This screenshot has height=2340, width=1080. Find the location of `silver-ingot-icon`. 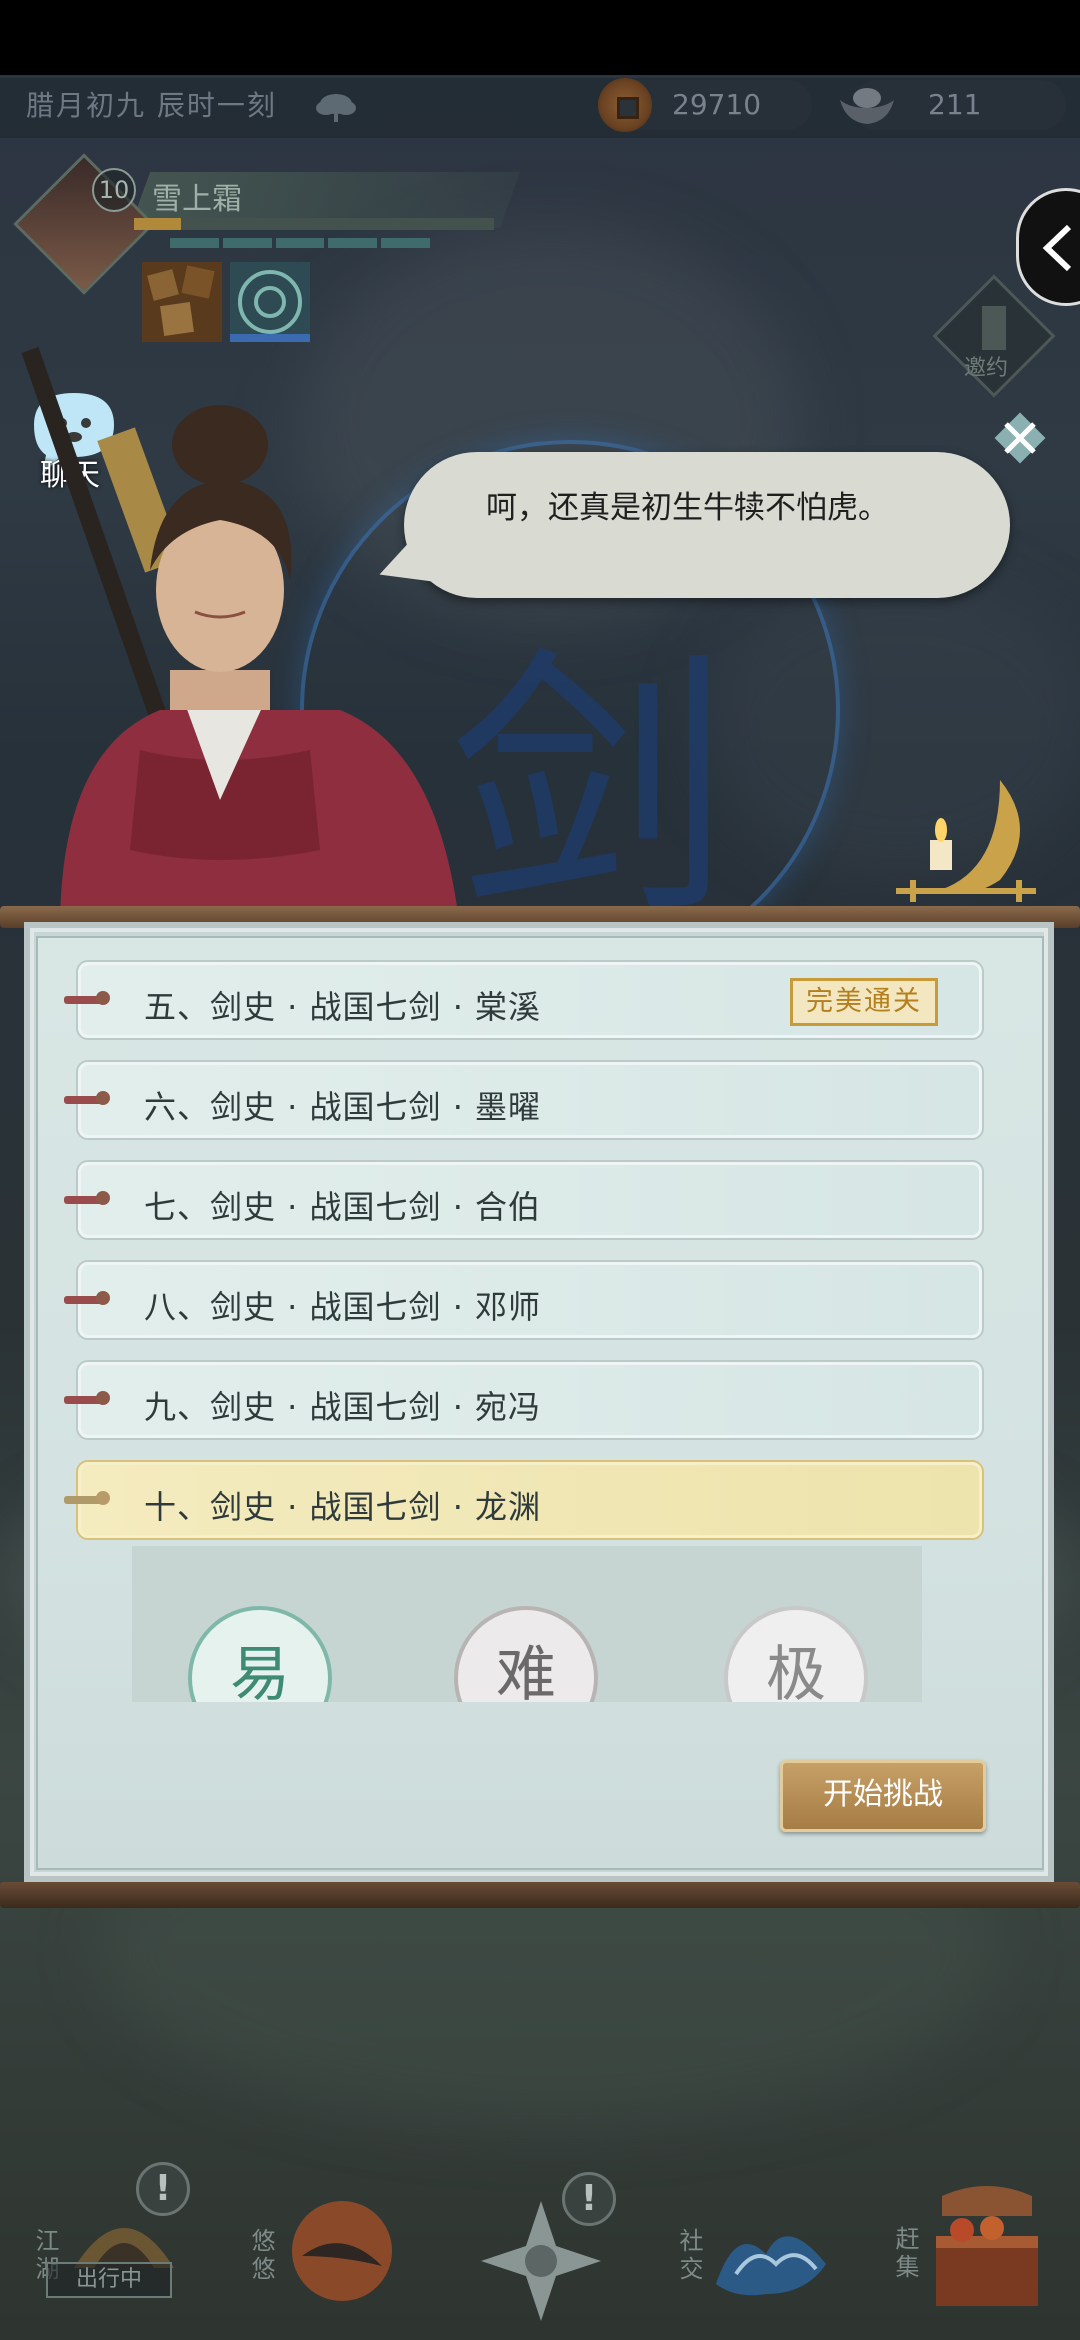

silver-ingot-icon is located at coordinates (867, 106).